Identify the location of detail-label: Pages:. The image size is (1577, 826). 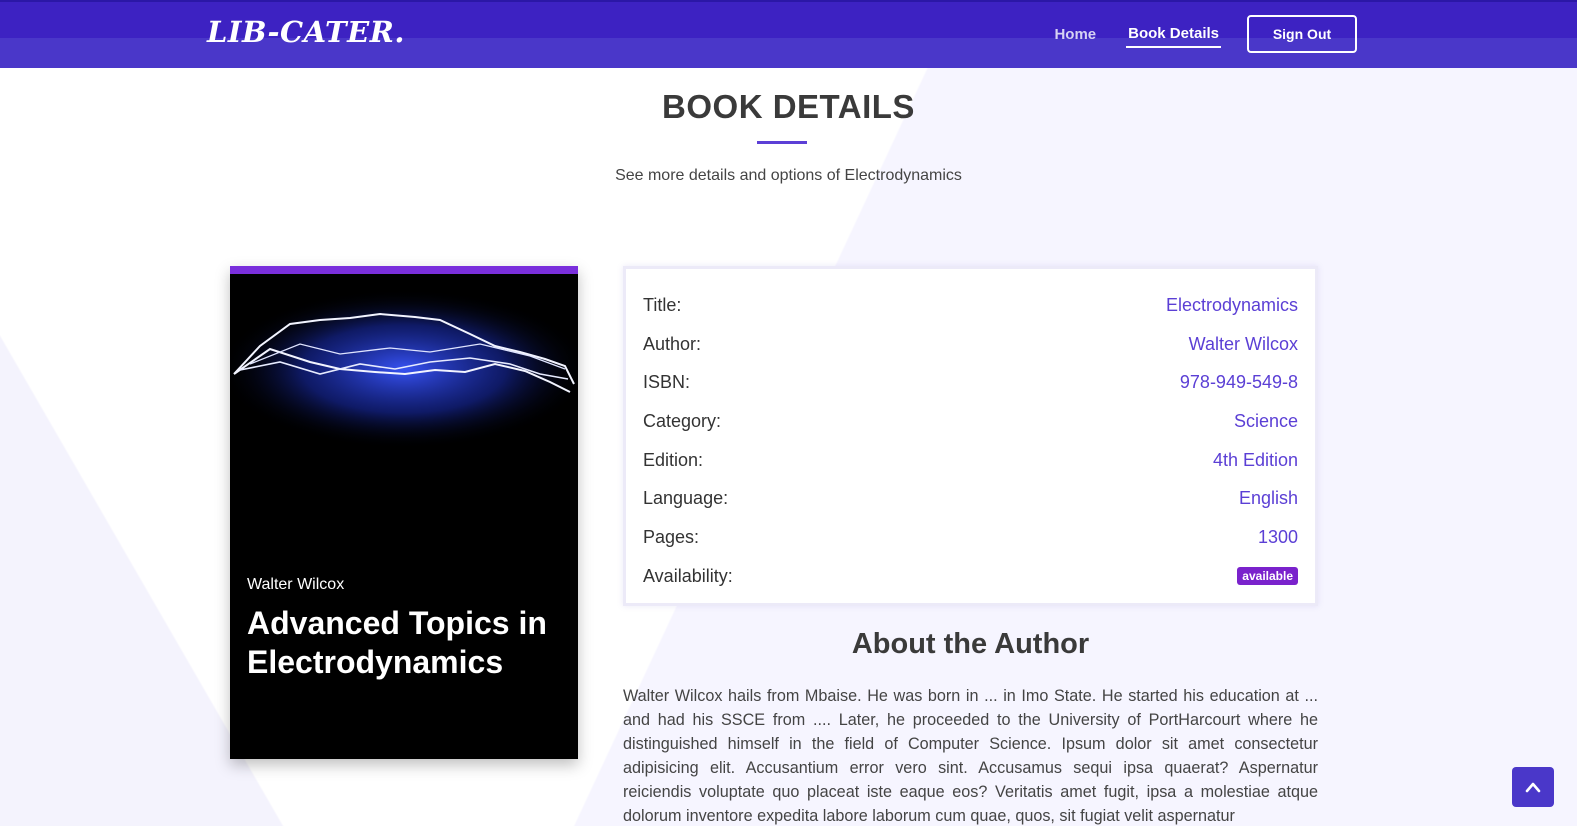
(671, 536).